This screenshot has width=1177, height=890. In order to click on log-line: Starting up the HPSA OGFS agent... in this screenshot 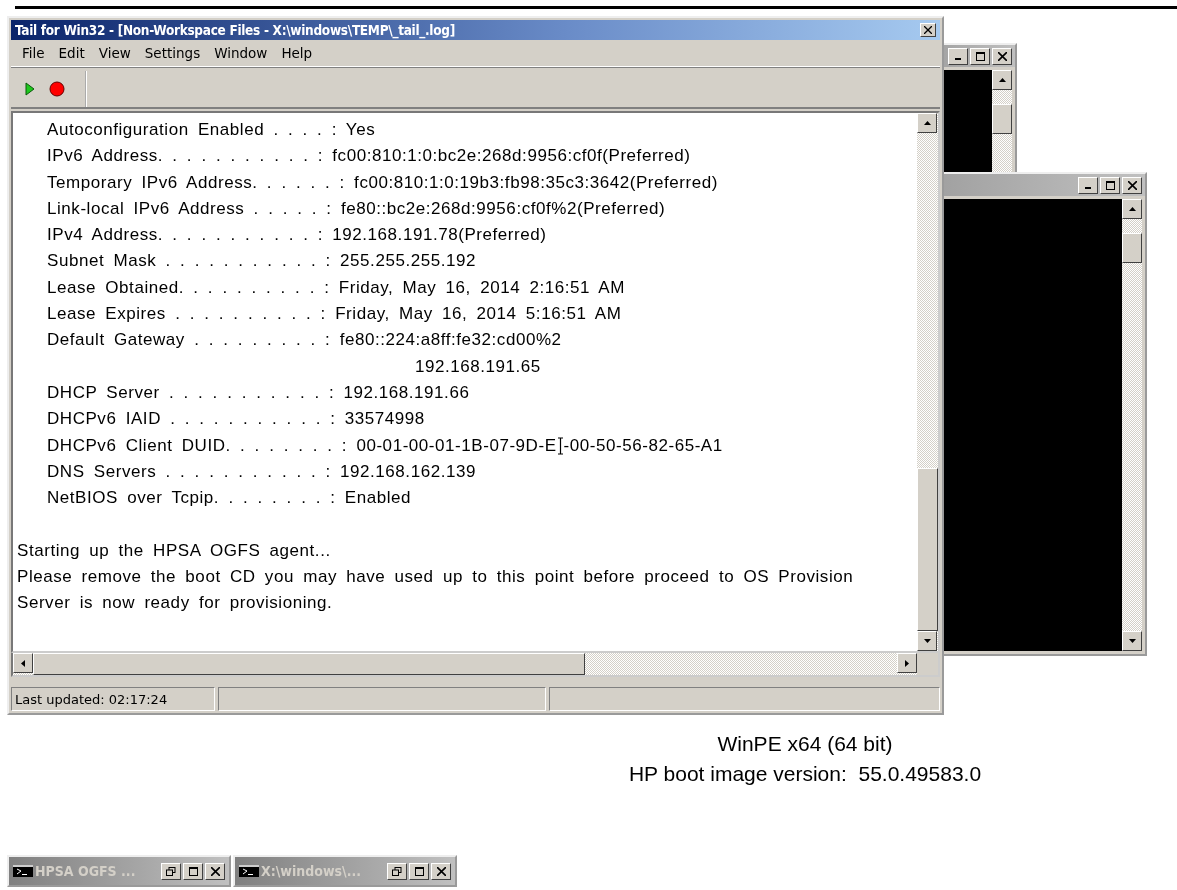, I will do `click(174, 550)`.